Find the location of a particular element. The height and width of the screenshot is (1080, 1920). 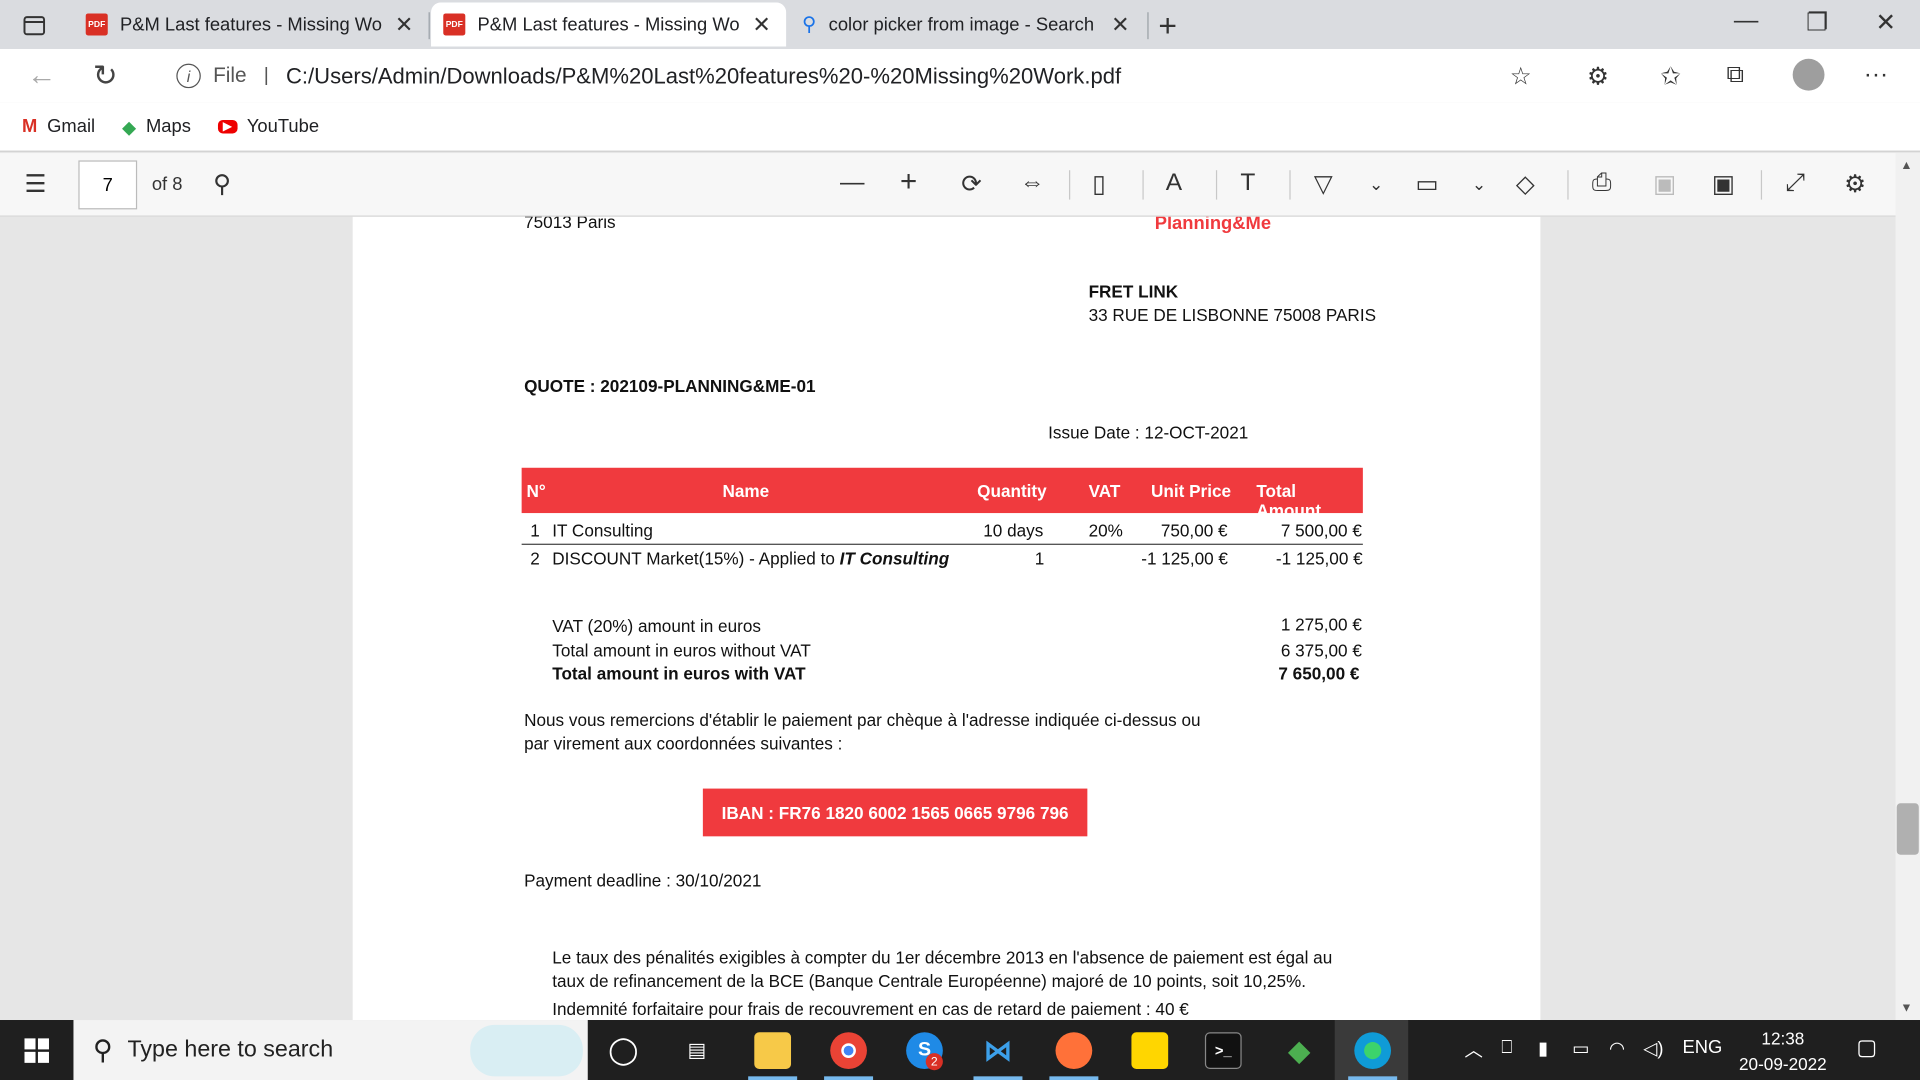

widgets-icon: ▤ is located at coordinates (696, 1050).